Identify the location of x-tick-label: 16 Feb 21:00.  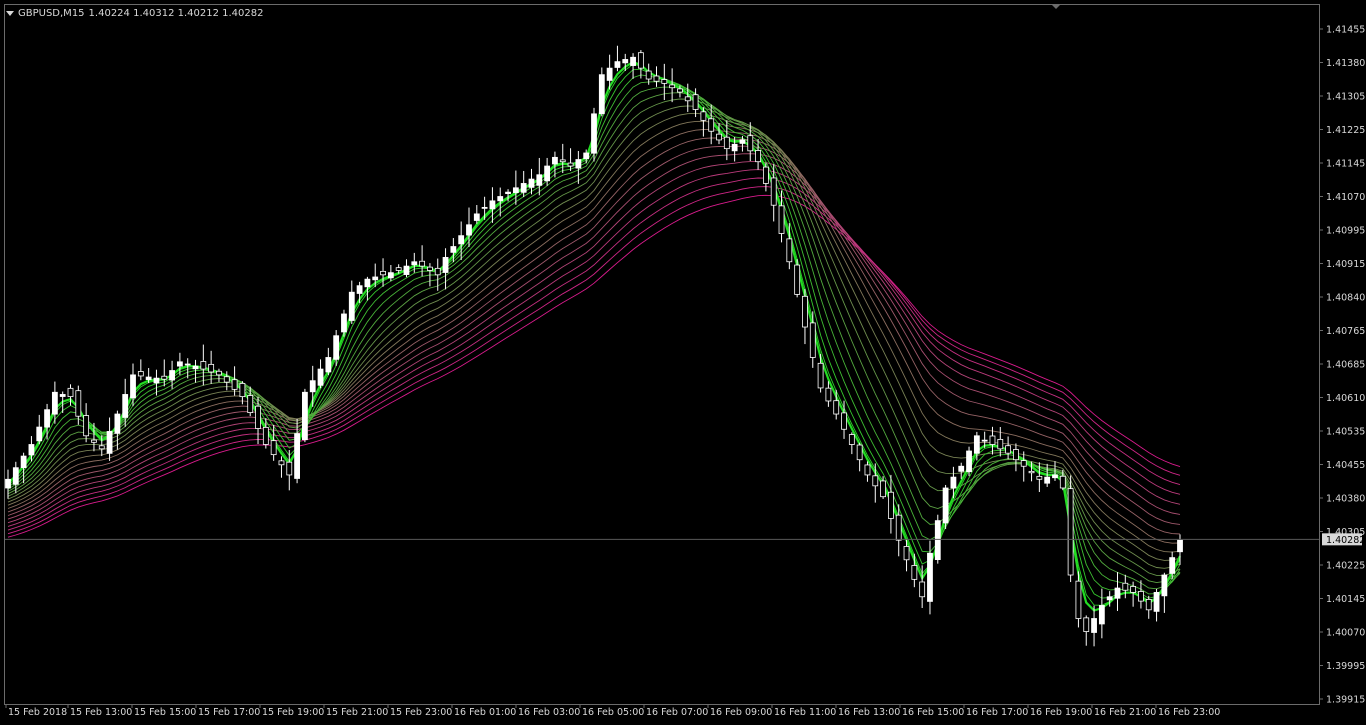
(1125, 712).